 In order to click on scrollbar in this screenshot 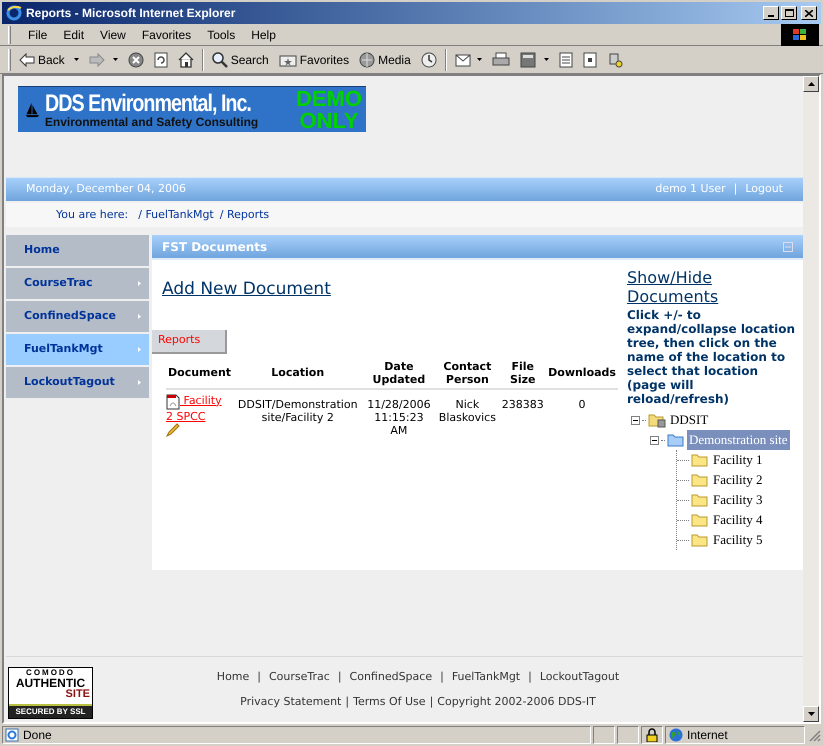, I will do `click(811, 399)`.